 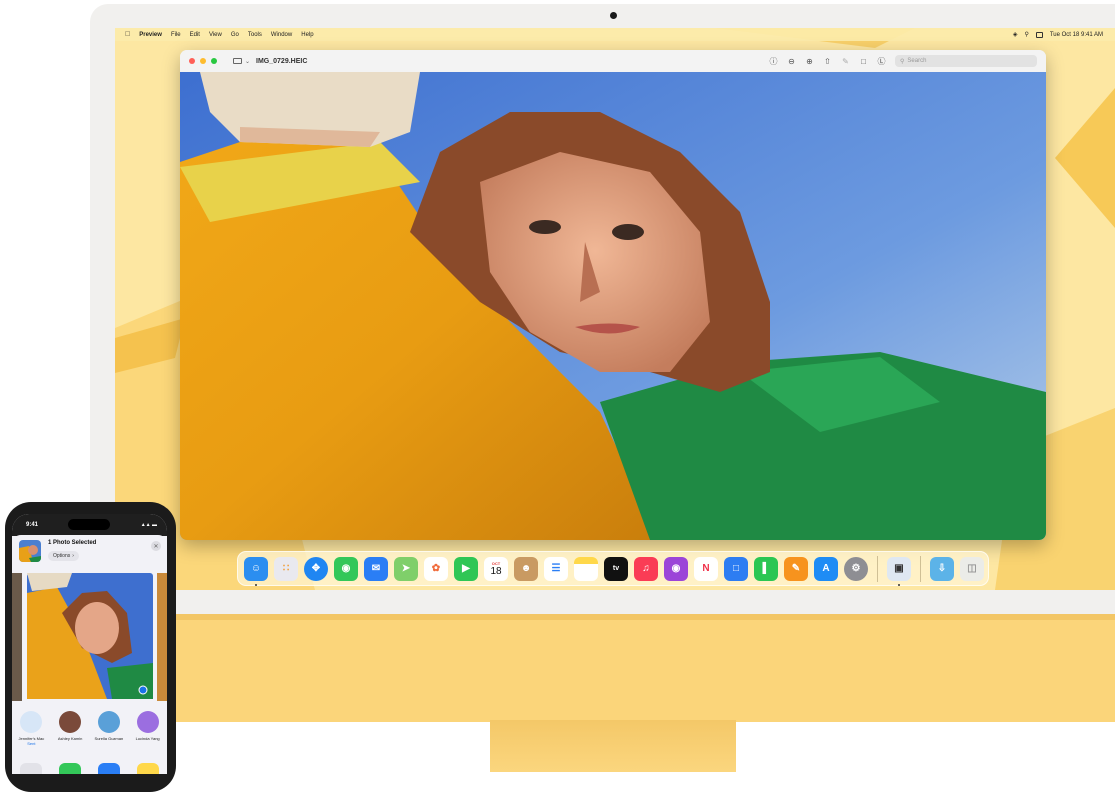 I want to click on imac-chin, so click(x=602, y=668).